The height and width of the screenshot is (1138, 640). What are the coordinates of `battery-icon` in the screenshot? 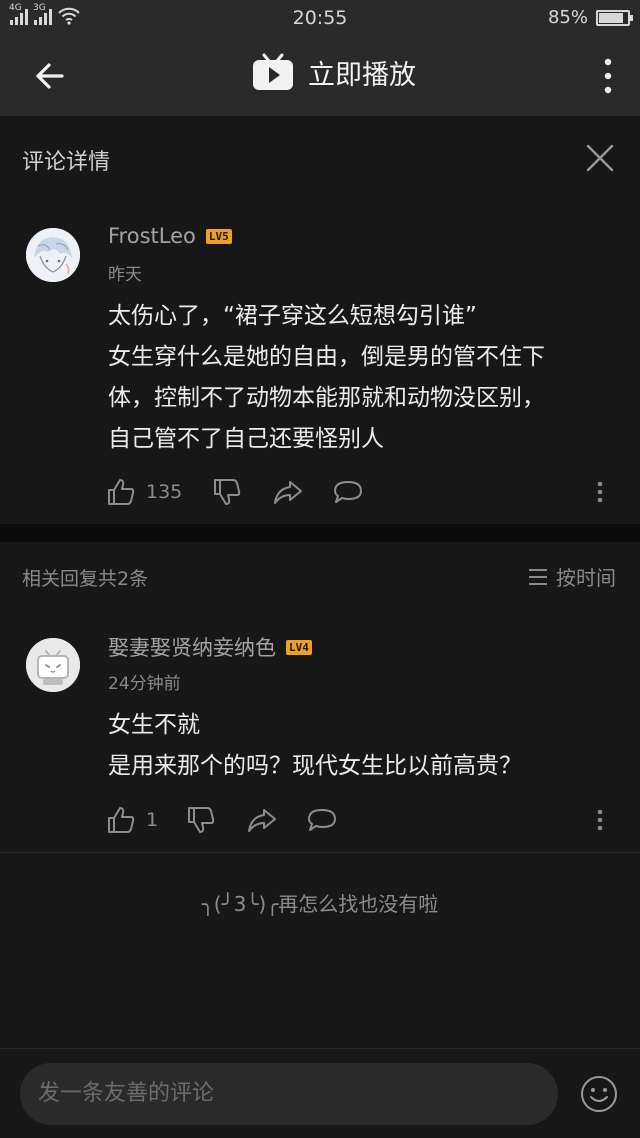 It's located at (614, 17).